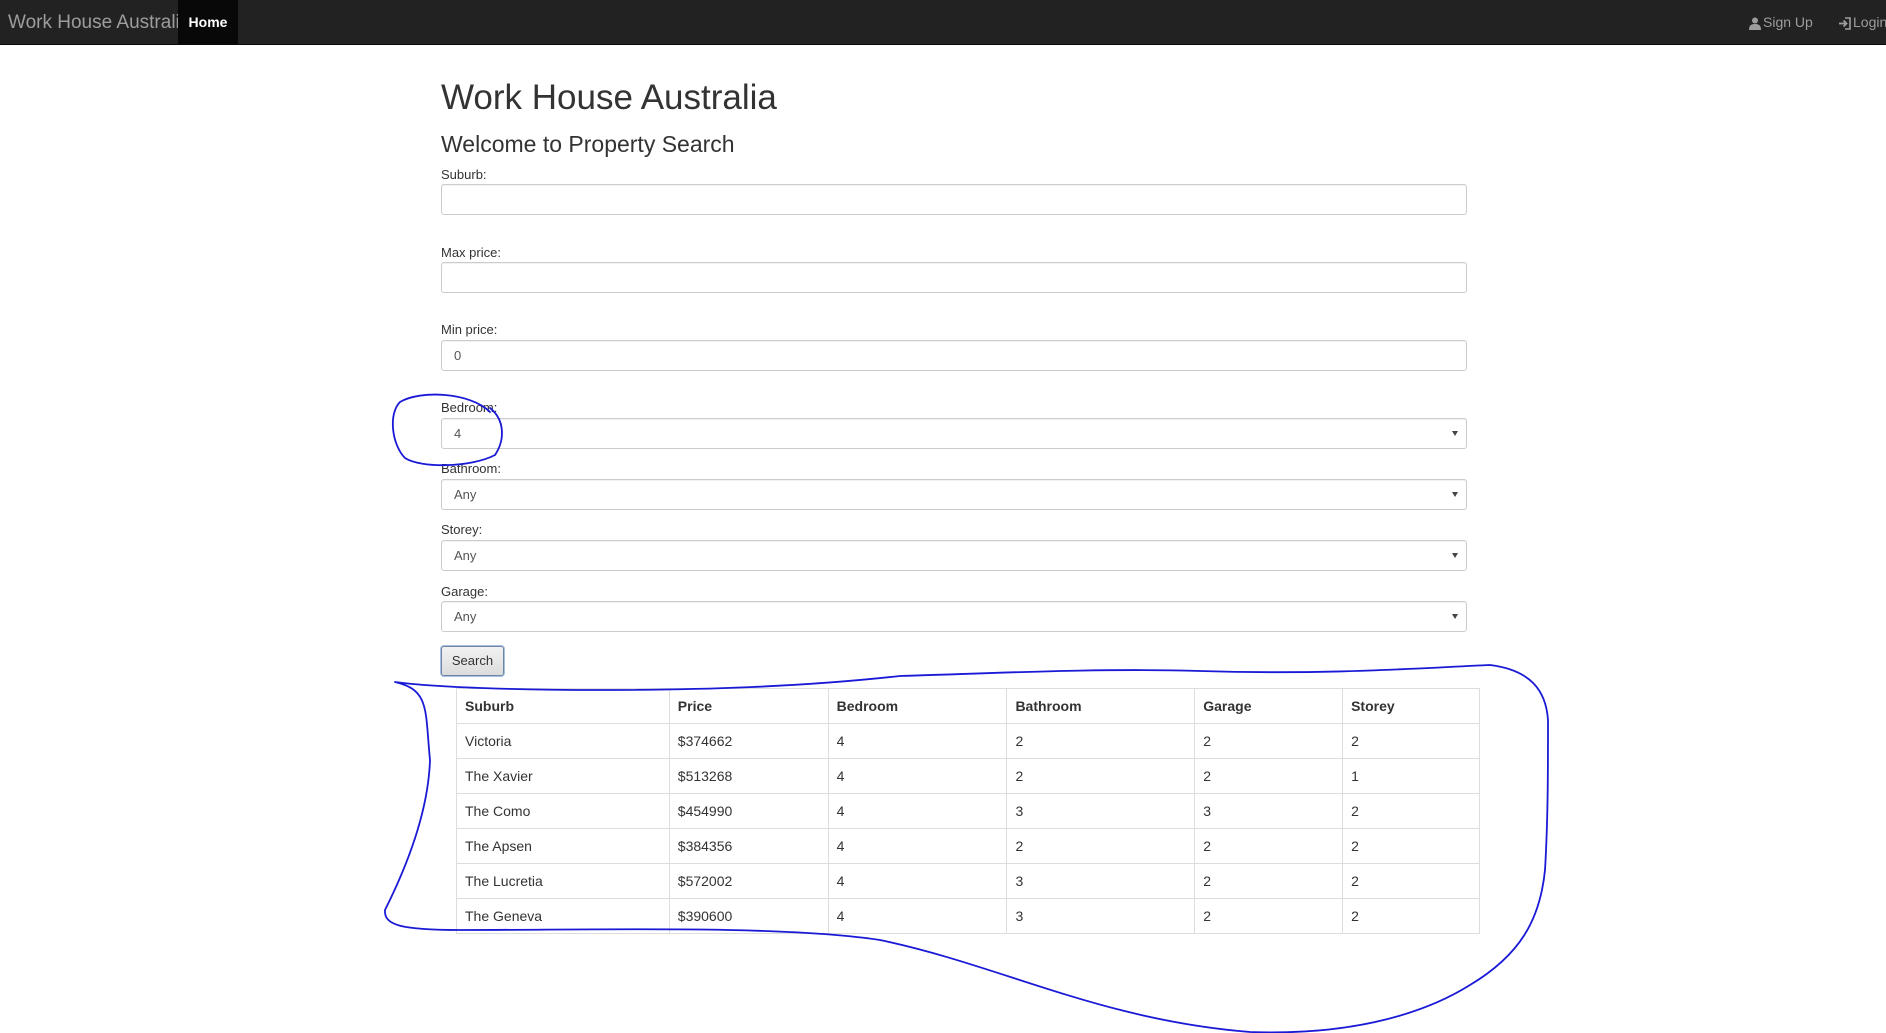  I want to click on storey-caret-icon, so click(1455, 555).